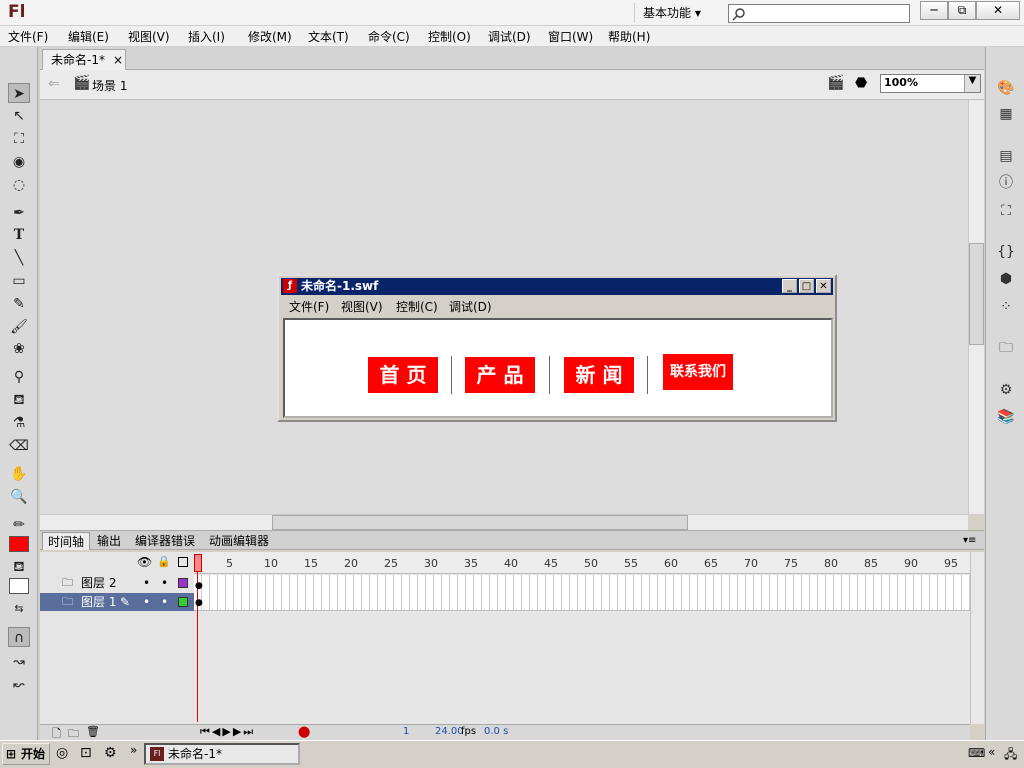  I want to click on start-button: ⊞ 开始, so click(26, 754).